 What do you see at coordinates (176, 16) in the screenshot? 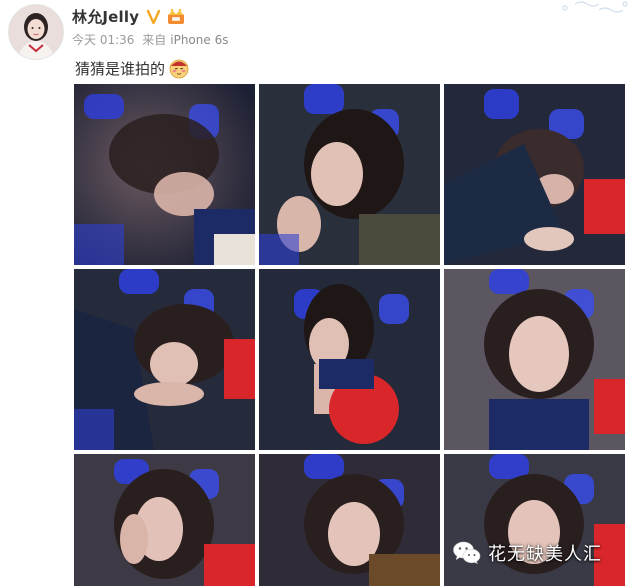
I see `vip-crown-icon` at bounding box center [176, 16].